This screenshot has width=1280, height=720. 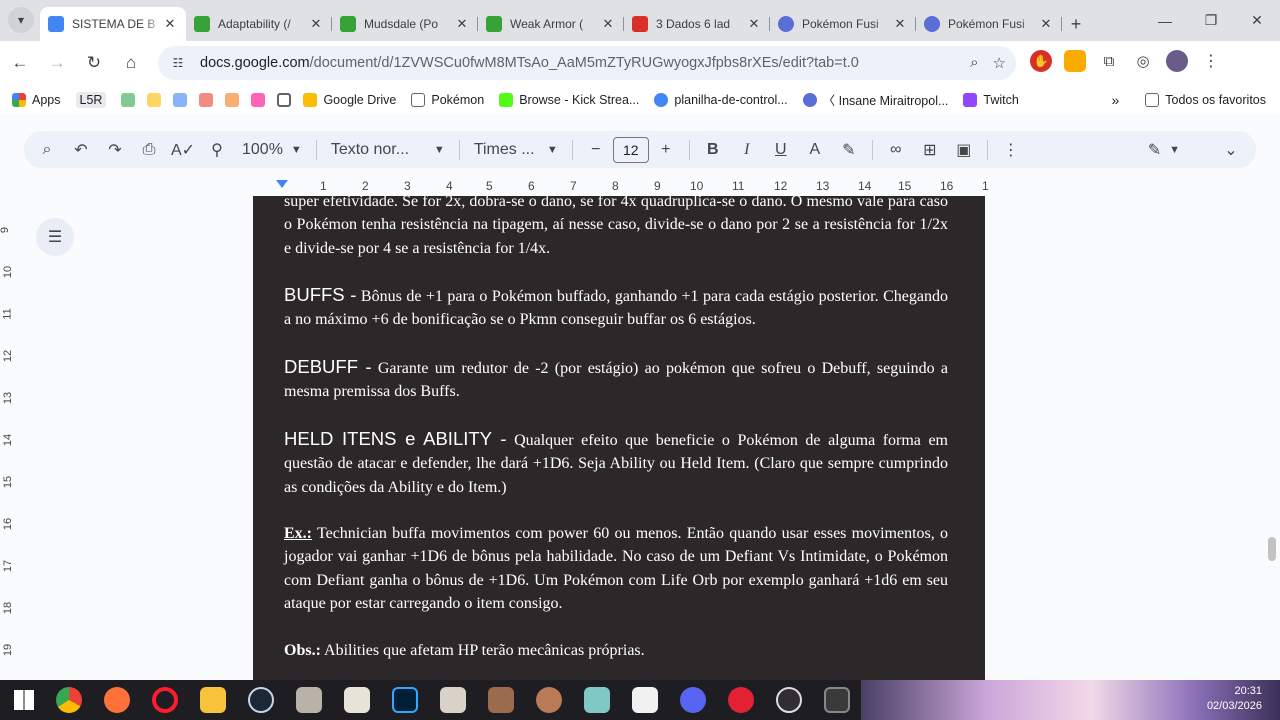 I want to click on redo-icon: ↷, so click(x=115, y=150).